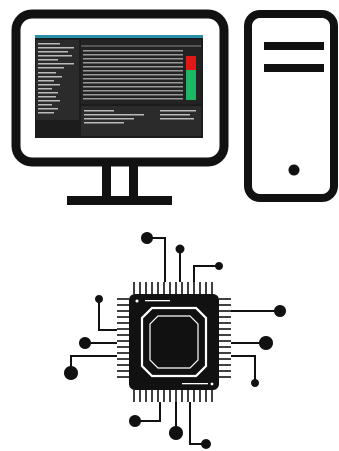  What do you see at coordinates (119, 86) in the screenshot?
I see `screen-content` at bounding box center [119, 86].